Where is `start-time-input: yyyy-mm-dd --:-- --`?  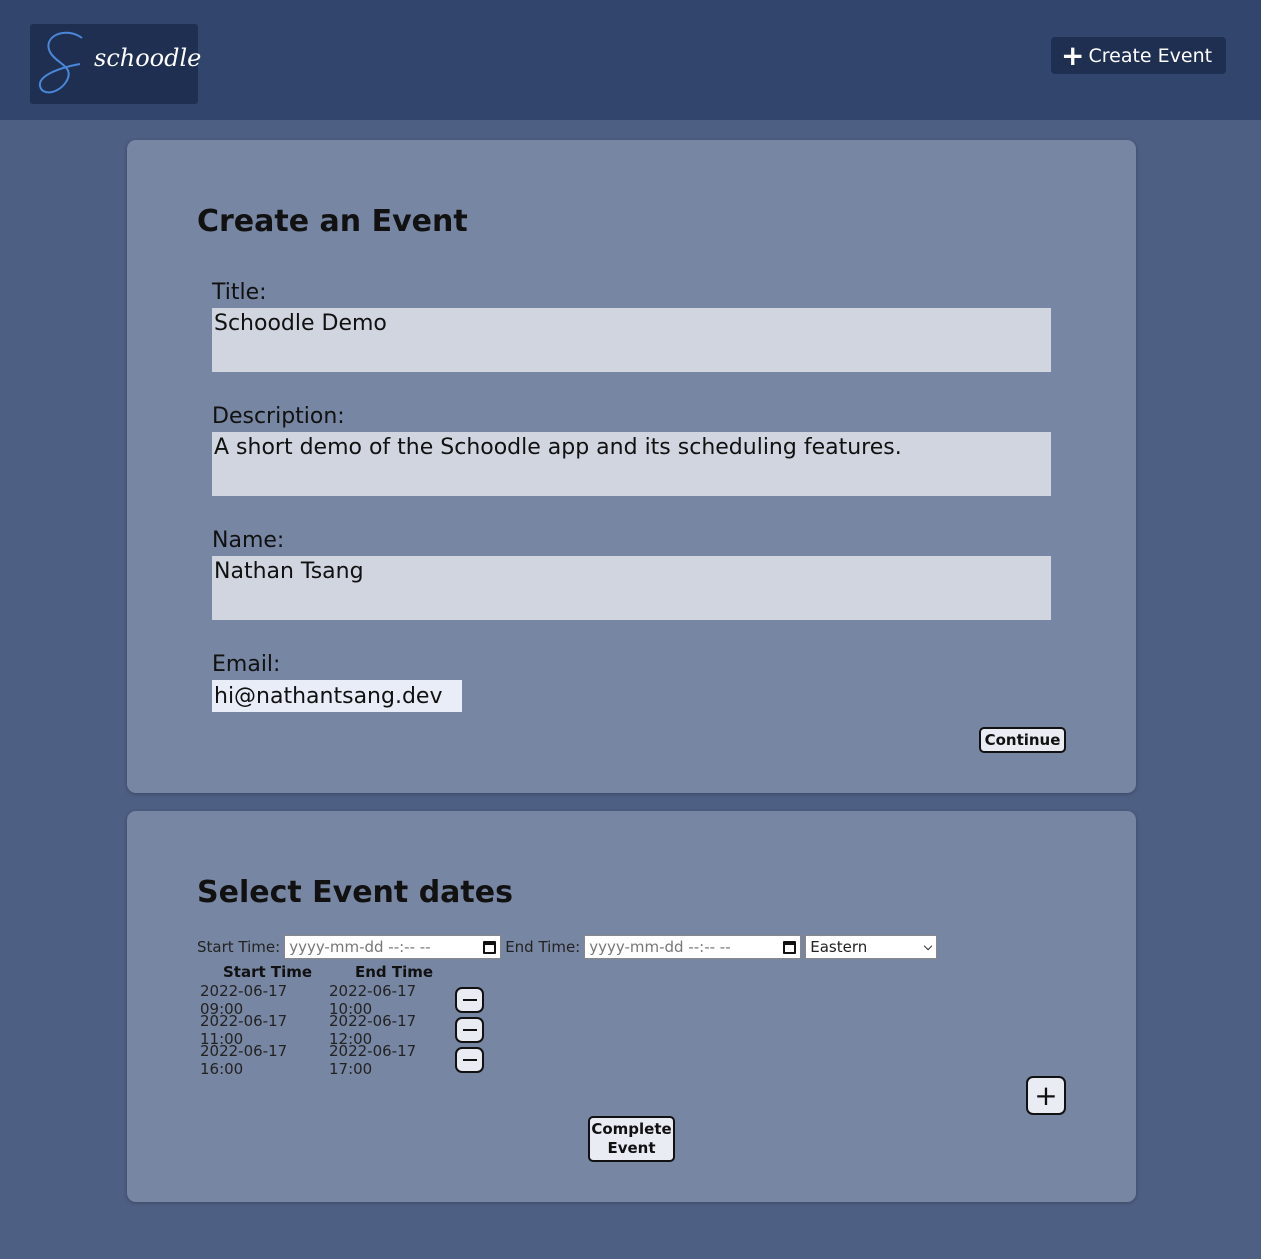 start-time-input: yyyy-mm-dd --:-- -- is located at coordinates (393, 947).